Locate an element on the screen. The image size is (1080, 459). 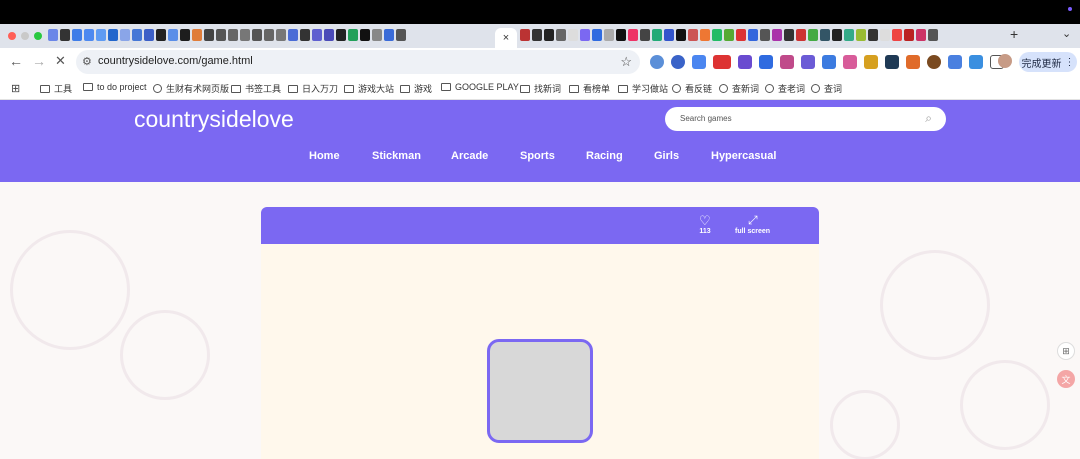
bookmark-folder: 学习做站 is located at coordinates (643, 88).